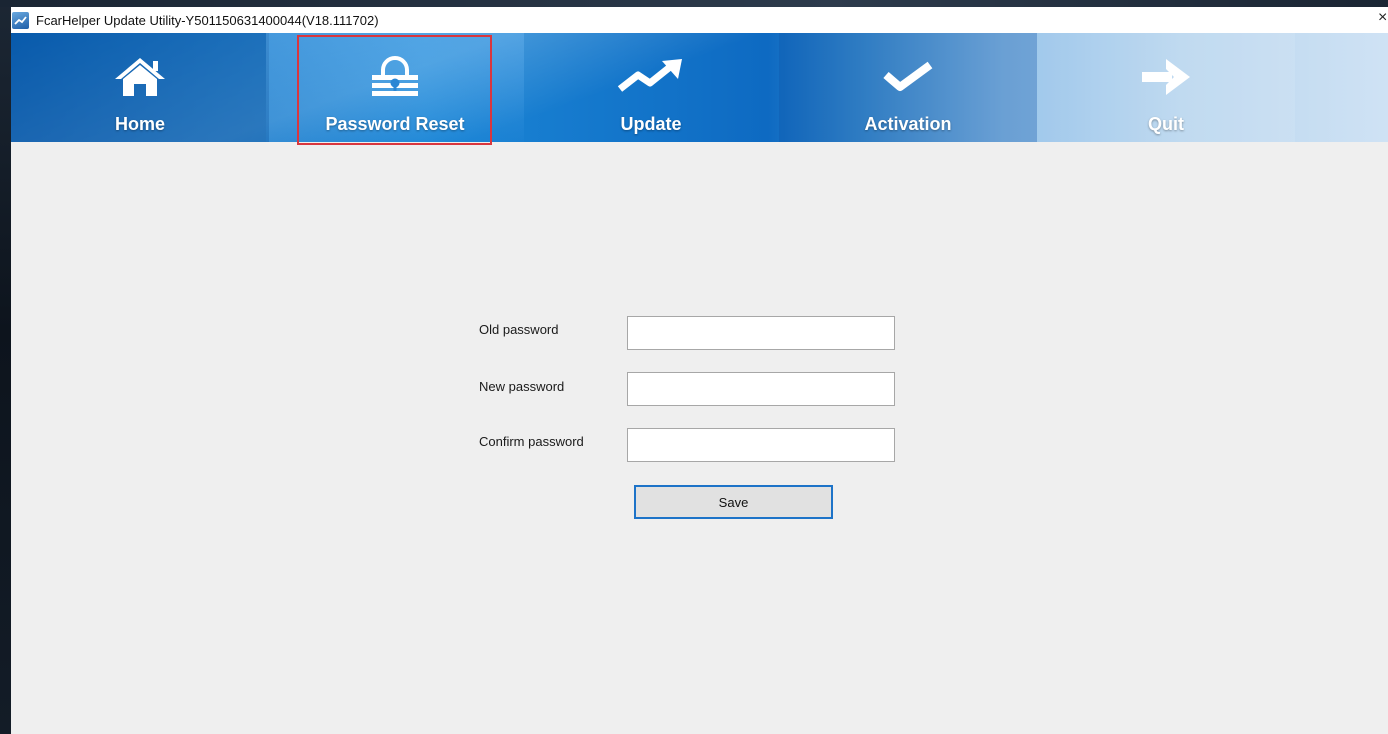  What do you see at coordinates (651, 124) in the screenshot?
I see `toolbar-update-label: Update` at bounding box center [651, 124].